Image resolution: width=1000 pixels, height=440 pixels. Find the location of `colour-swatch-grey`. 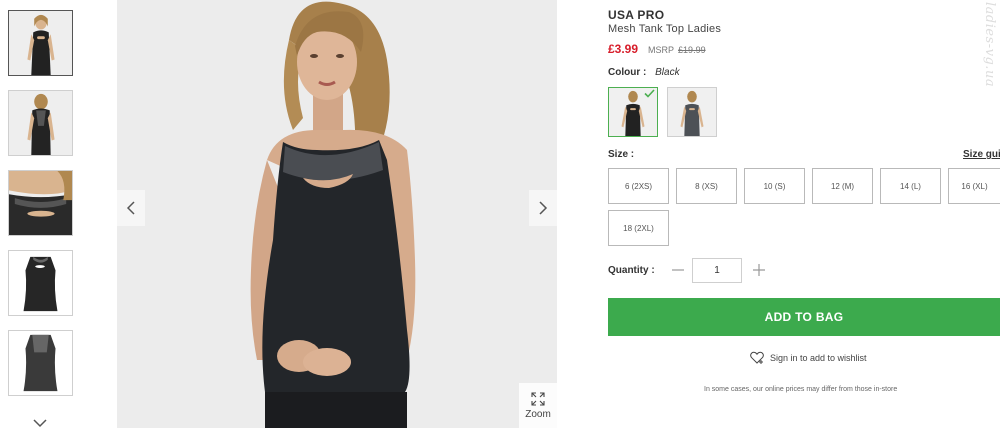

colour-swatch-grey is located at coordinates (692, 112).